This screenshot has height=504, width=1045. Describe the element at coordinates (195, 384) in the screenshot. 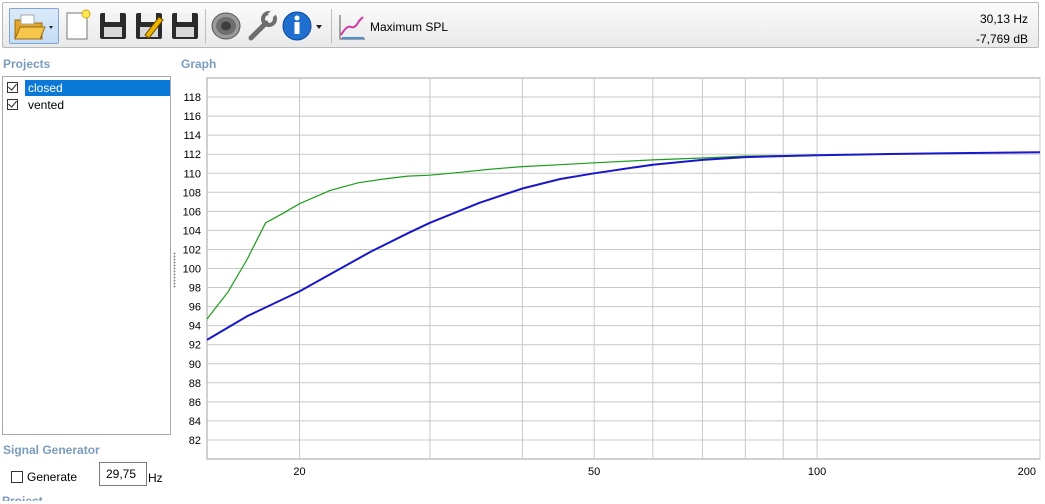

I see `y-tick-label: 88` at that location.